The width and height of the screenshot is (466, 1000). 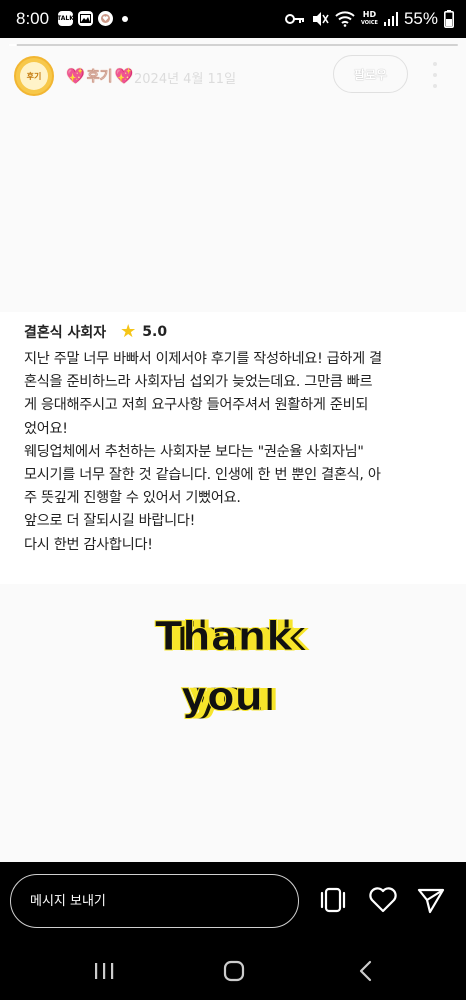 I want to click on send-icon, so click(x=431, y=900).